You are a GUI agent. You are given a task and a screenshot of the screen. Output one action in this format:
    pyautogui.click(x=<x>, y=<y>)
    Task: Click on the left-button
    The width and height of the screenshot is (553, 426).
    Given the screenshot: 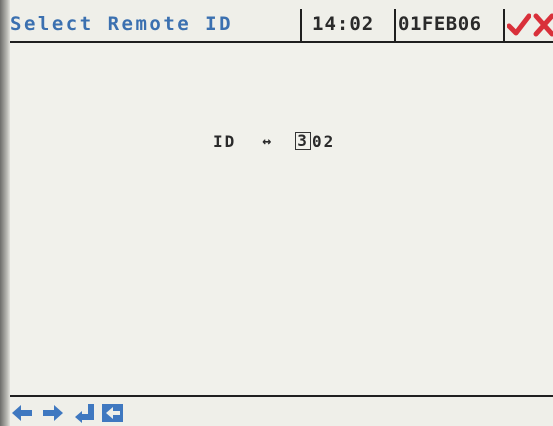 What is the action you would take?
    pyautogui.click(x=22, y=413)
    